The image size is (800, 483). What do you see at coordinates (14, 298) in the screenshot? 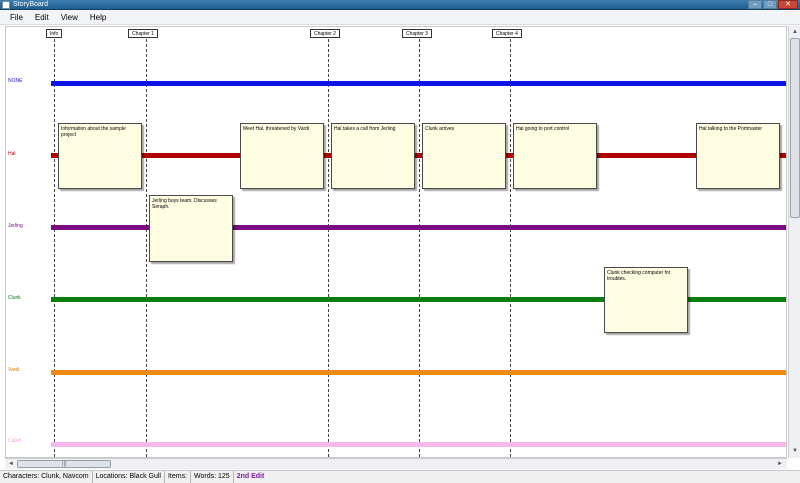
I see `lane-label-clunk: Clunk` at bounding box center [14, 298].